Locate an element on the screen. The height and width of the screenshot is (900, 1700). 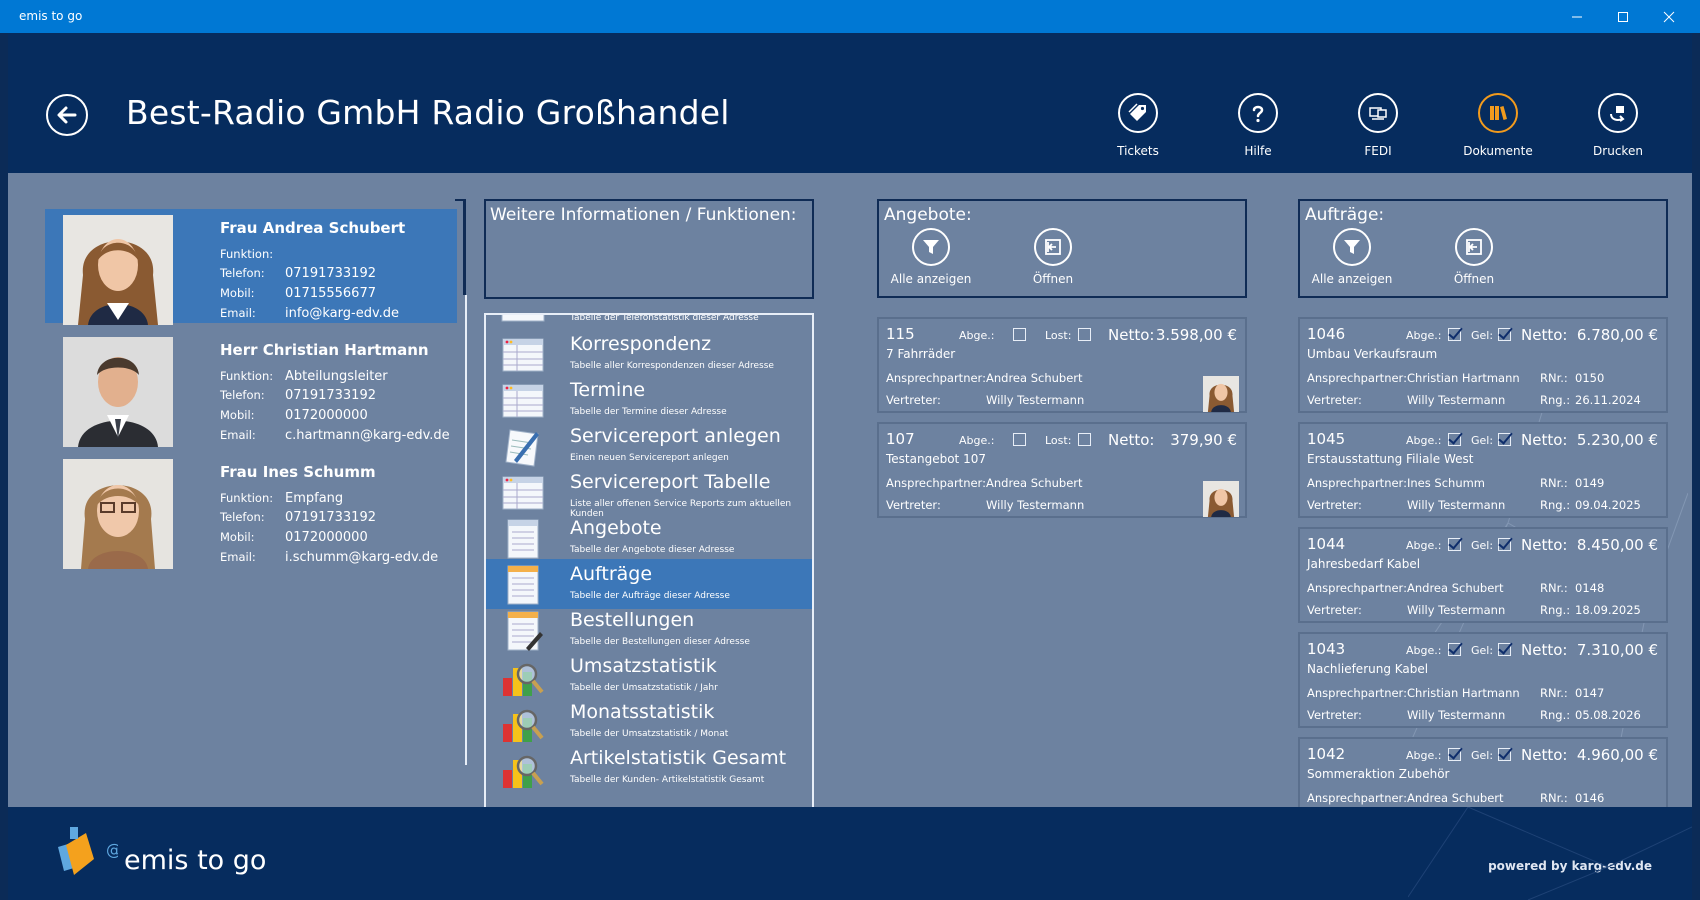
print-button: Drucken is located at coordinates (1618, 125).